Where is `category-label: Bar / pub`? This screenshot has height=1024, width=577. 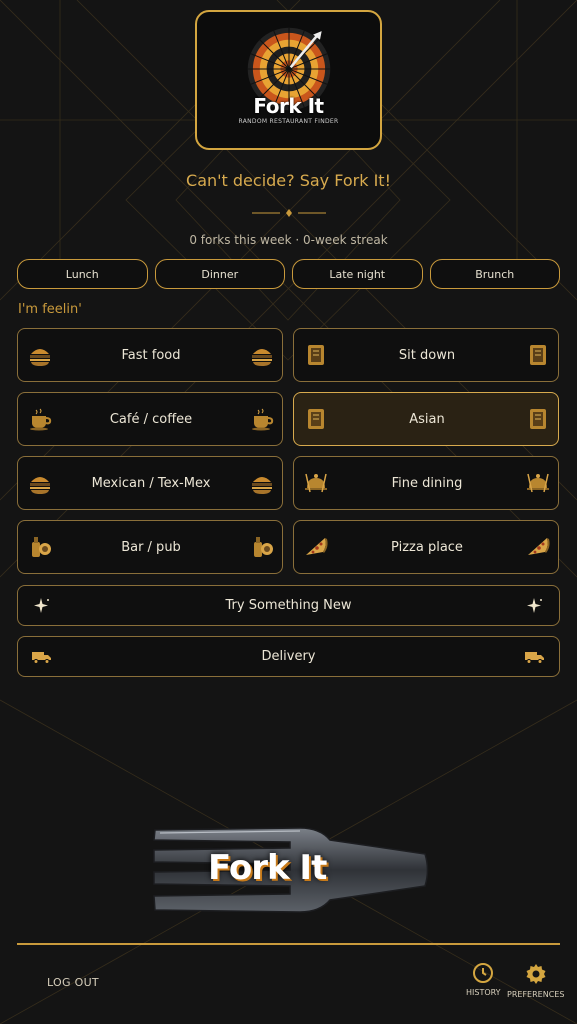
category-label: Bar / pub is located at coordinates (151, 547).